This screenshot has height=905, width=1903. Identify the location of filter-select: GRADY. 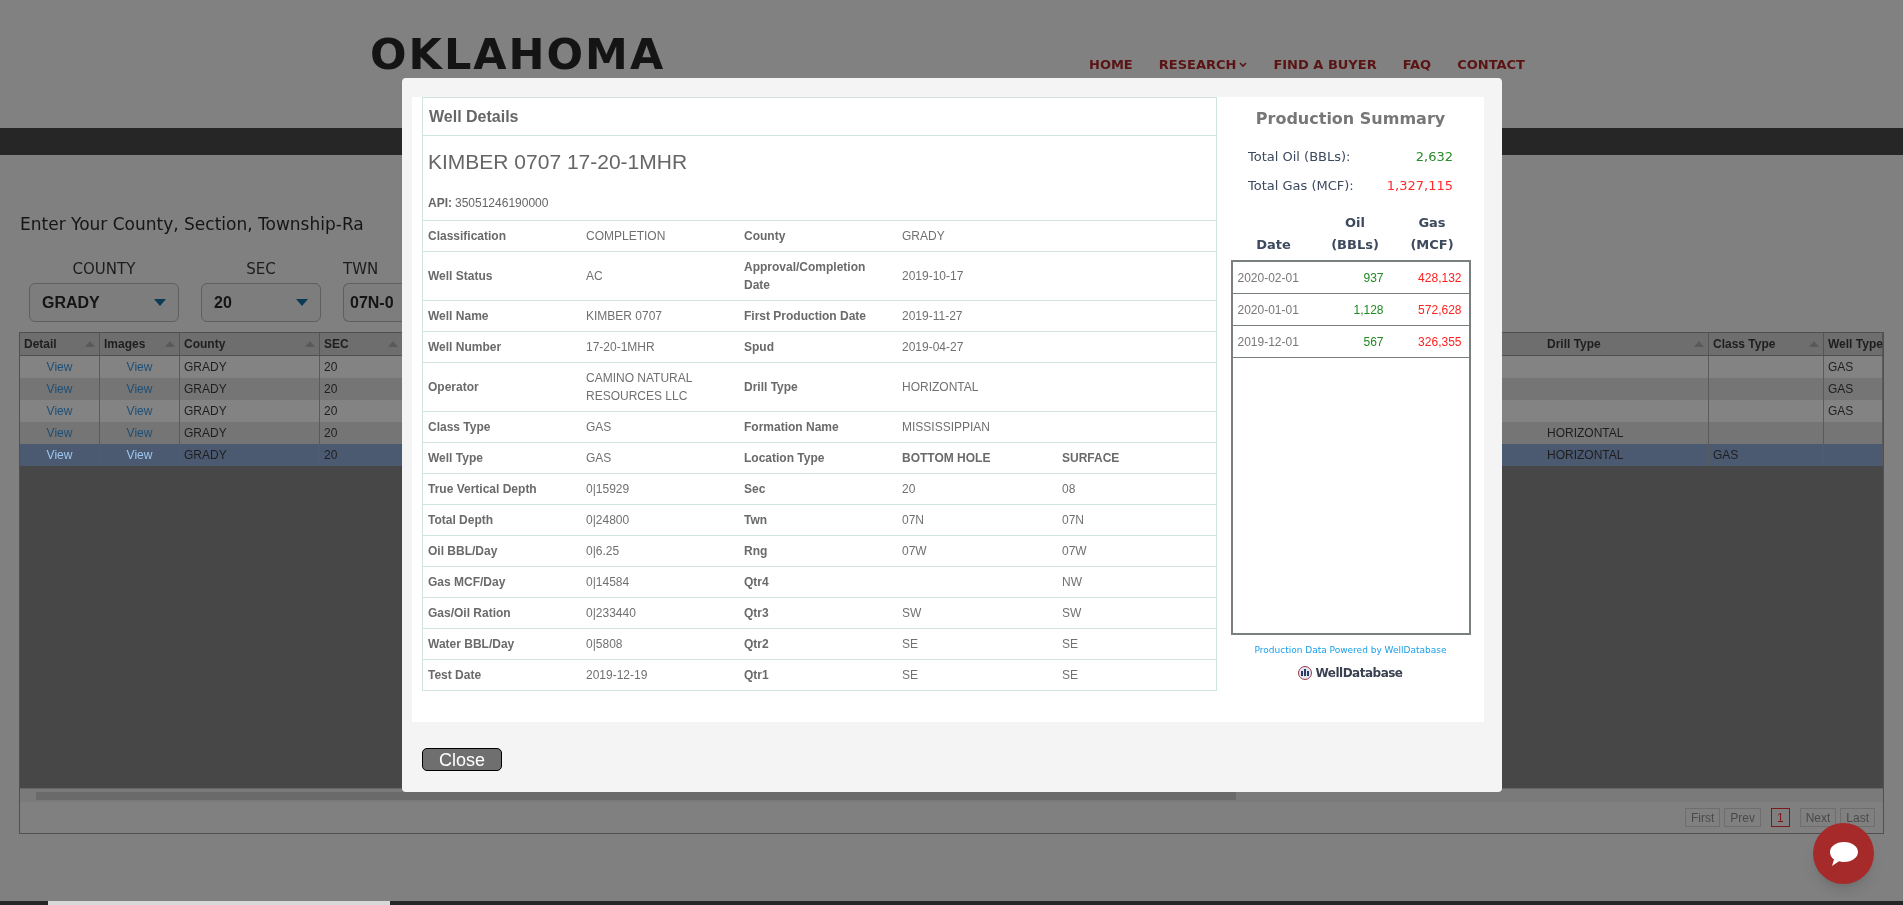
(104, 302).